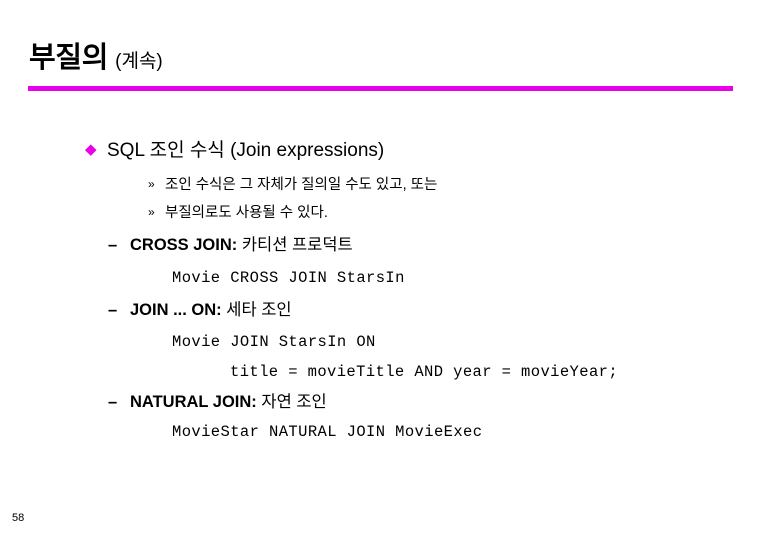 The image size is (780, 540). I want to click on cross-join-label: CROSS JOIN:, so click(184, 245).